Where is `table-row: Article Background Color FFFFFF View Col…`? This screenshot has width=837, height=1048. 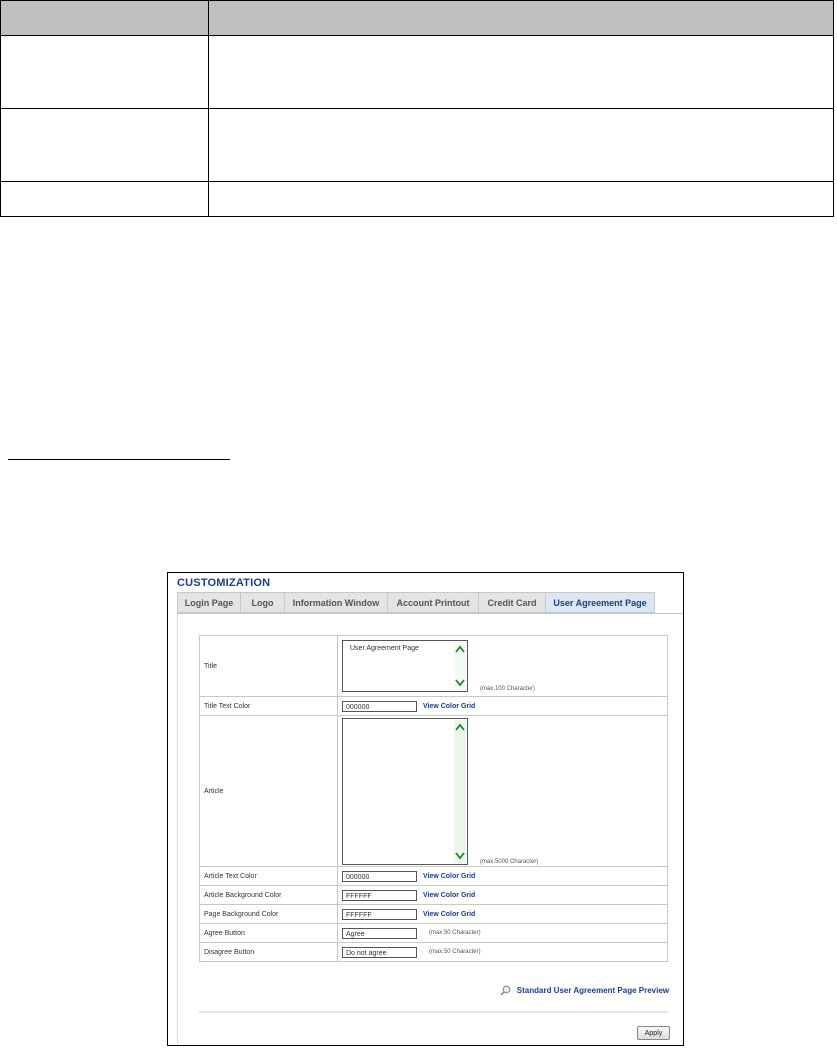
table-row: Article Background Color FFFFFF View Col… is located at coordinates (433, 895).